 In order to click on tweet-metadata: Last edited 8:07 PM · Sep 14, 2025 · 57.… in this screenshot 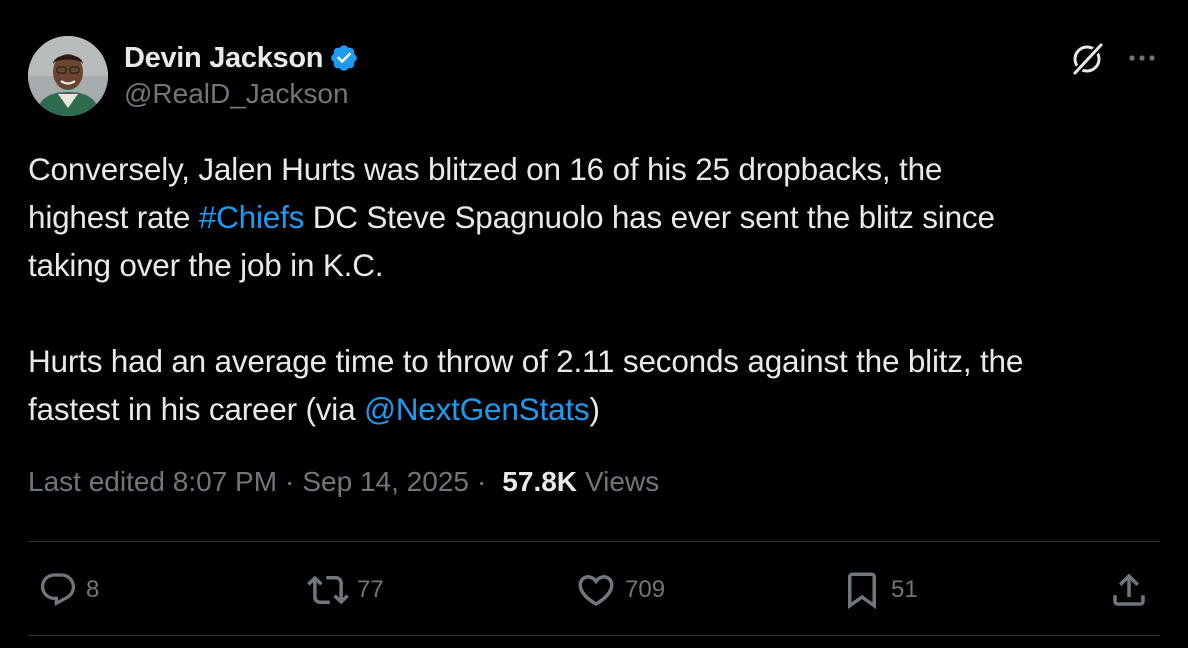, I will do `click(343, 482)`.